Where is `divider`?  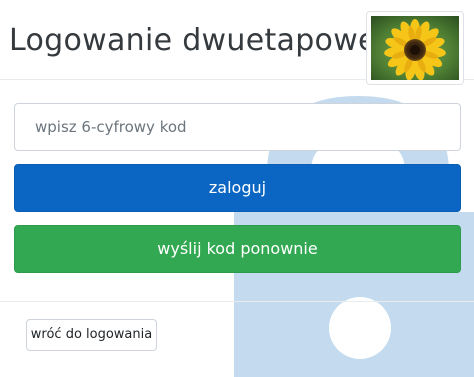
divider is located at coordinates (237, 301).